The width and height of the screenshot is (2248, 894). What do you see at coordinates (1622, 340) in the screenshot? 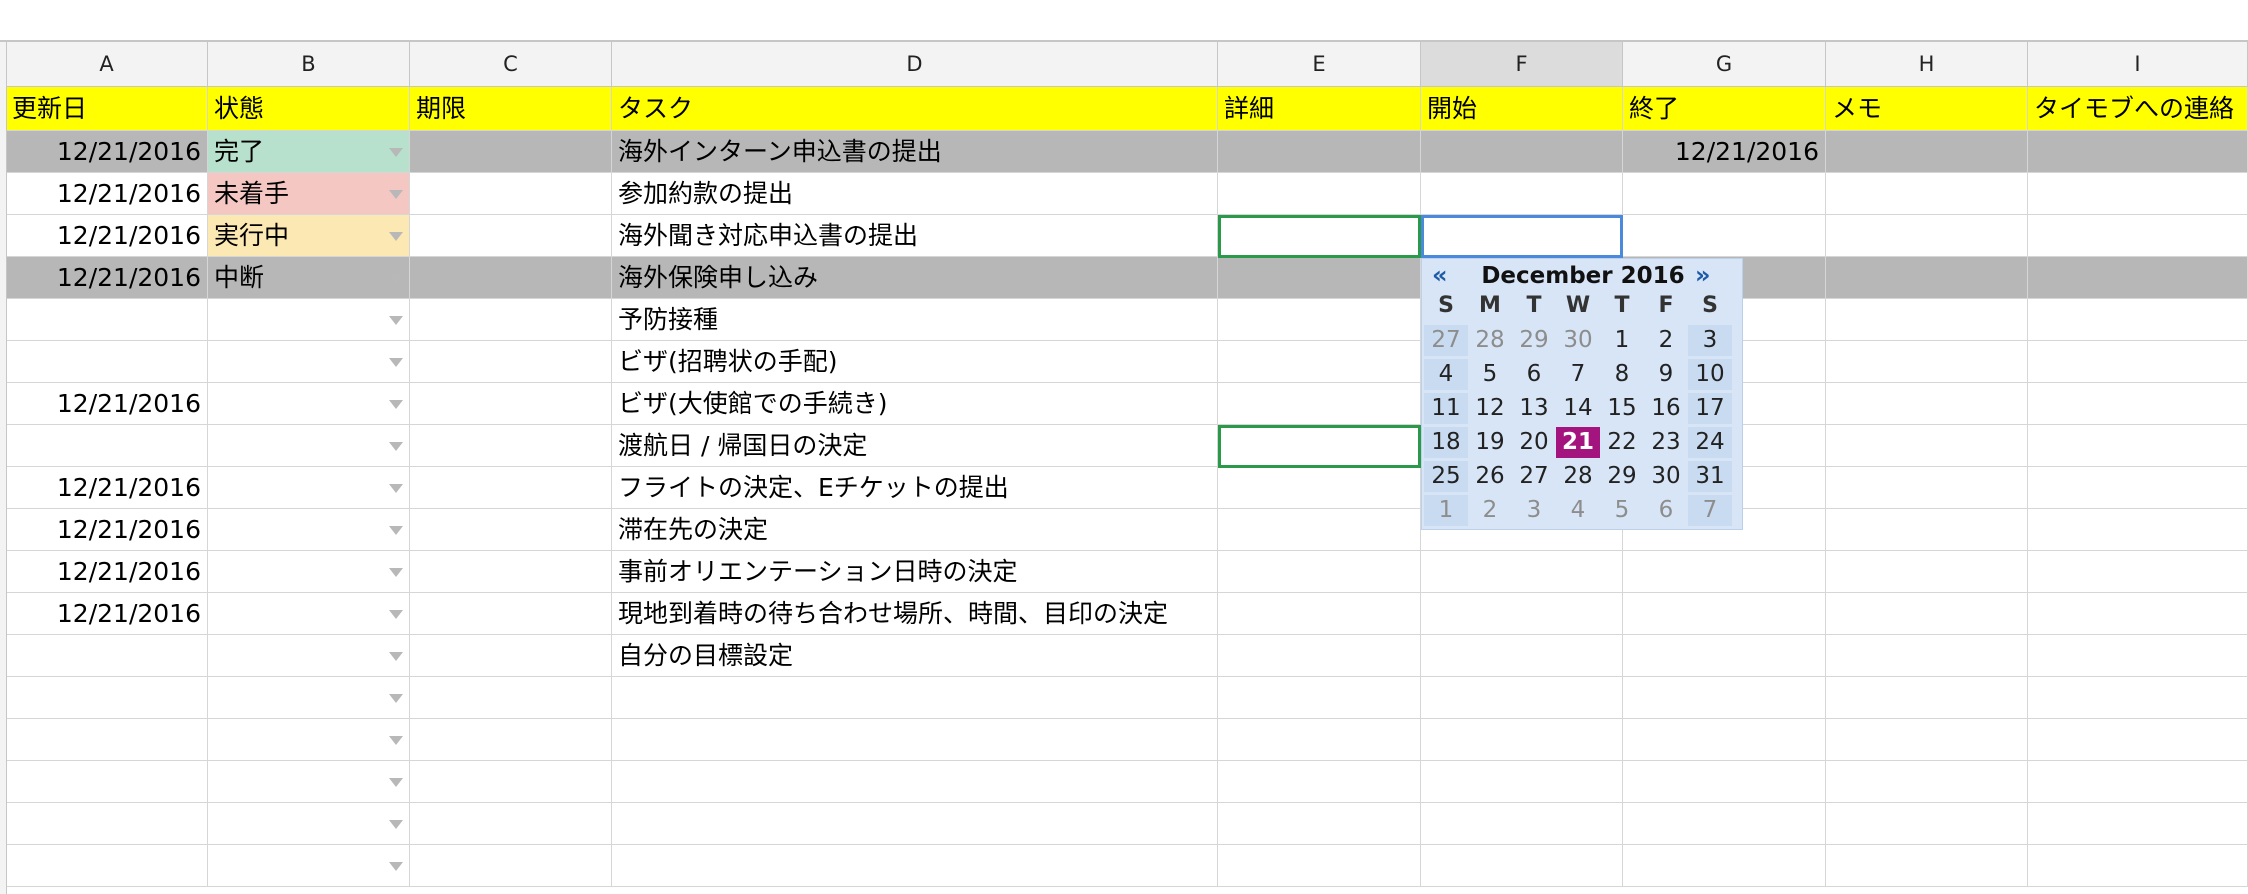
I see `day-cell: 1` at bounding box center [1622, 340].